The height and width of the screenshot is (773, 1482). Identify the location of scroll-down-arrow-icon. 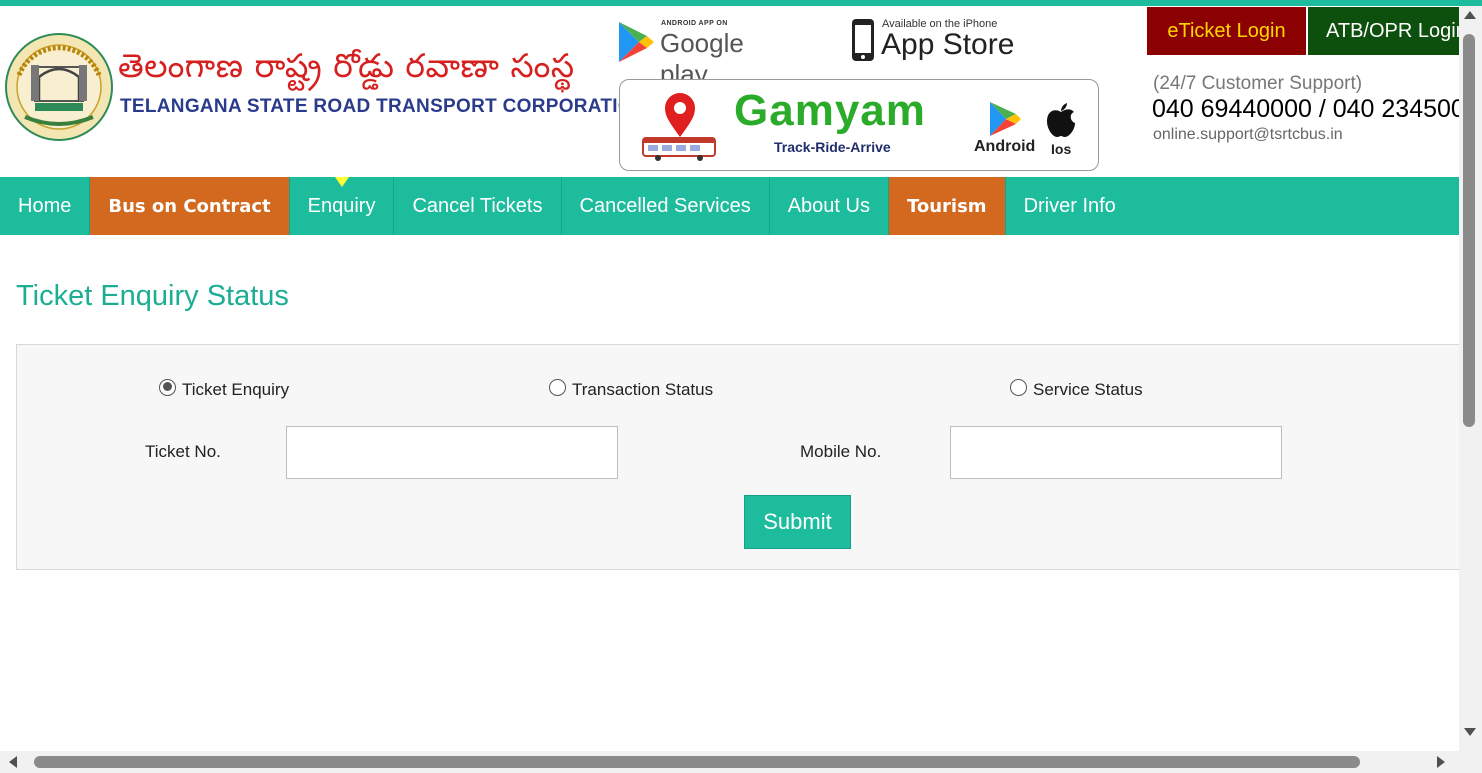
(1470, 732).